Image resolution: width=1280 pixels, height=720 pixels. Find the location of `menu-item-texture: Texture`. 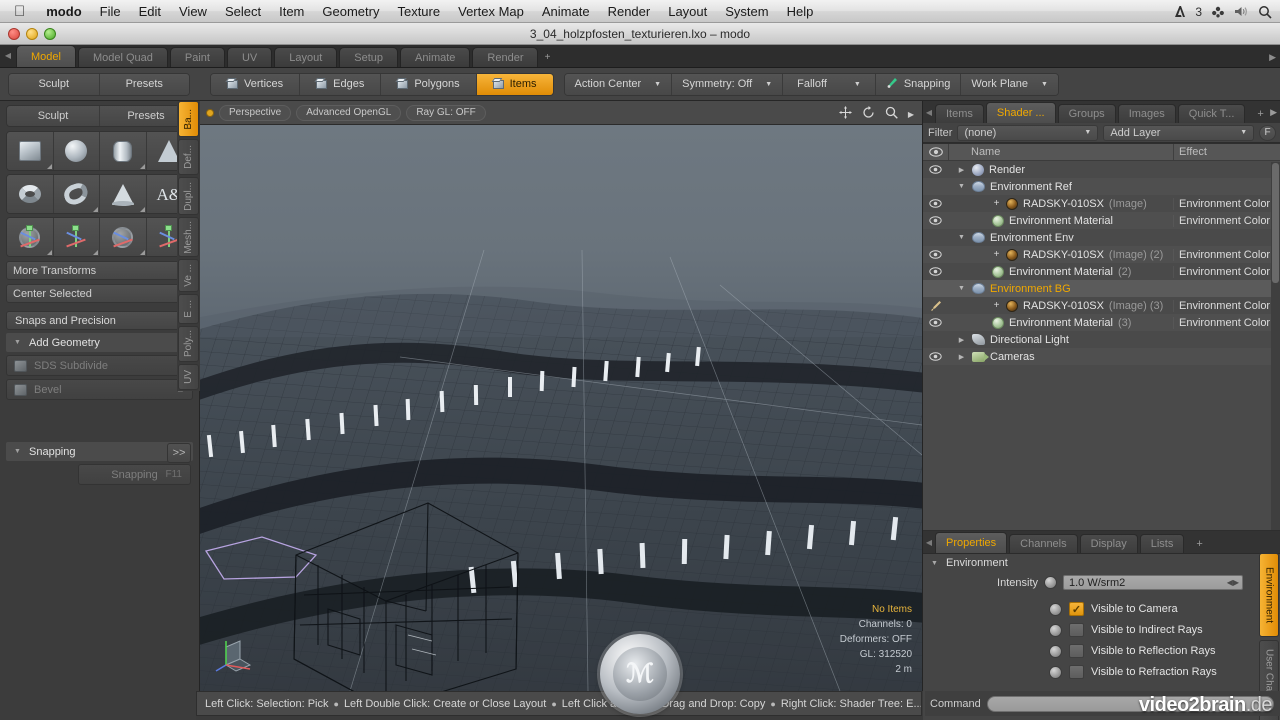

menu-item-texture: Texture is located at coordinates (418, 11).